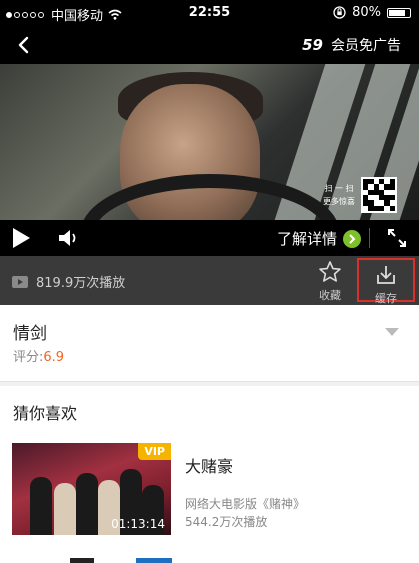 The height and width of the screenshot is (563, 419). Describe the element at coordinates (386, 298) in the screenshot. I see `cache-label: 缓存` at that location.